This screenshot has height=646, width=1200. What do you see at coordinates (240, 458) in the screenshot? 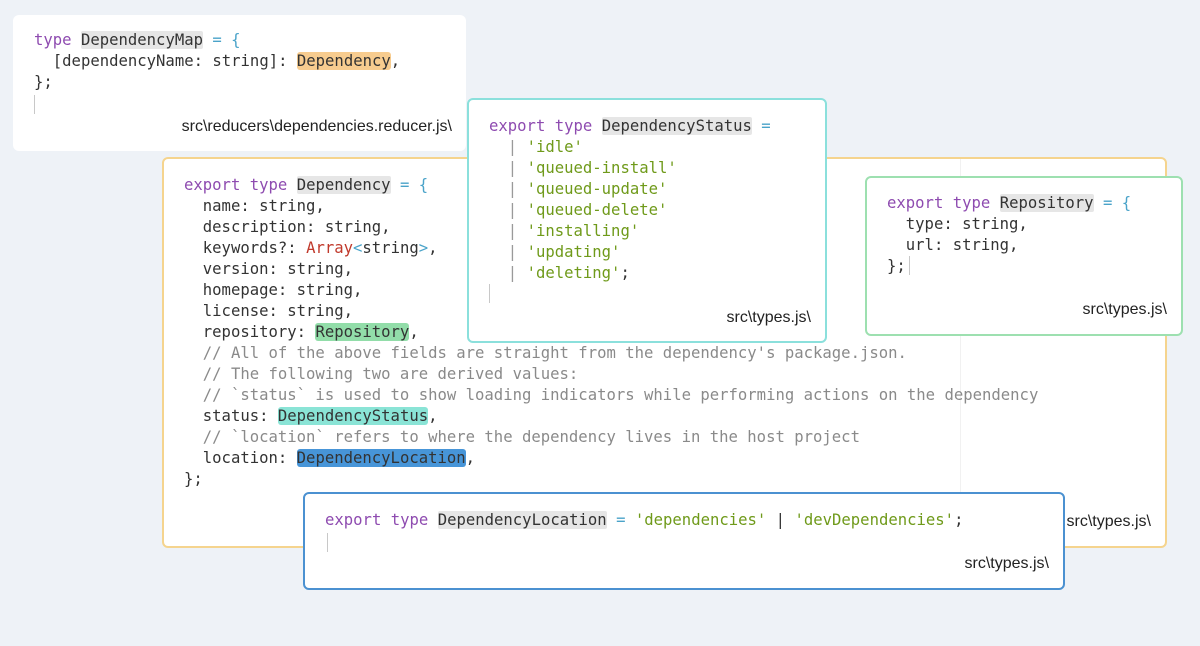
I see `field-location: location:` at bounding box center [240, 458].